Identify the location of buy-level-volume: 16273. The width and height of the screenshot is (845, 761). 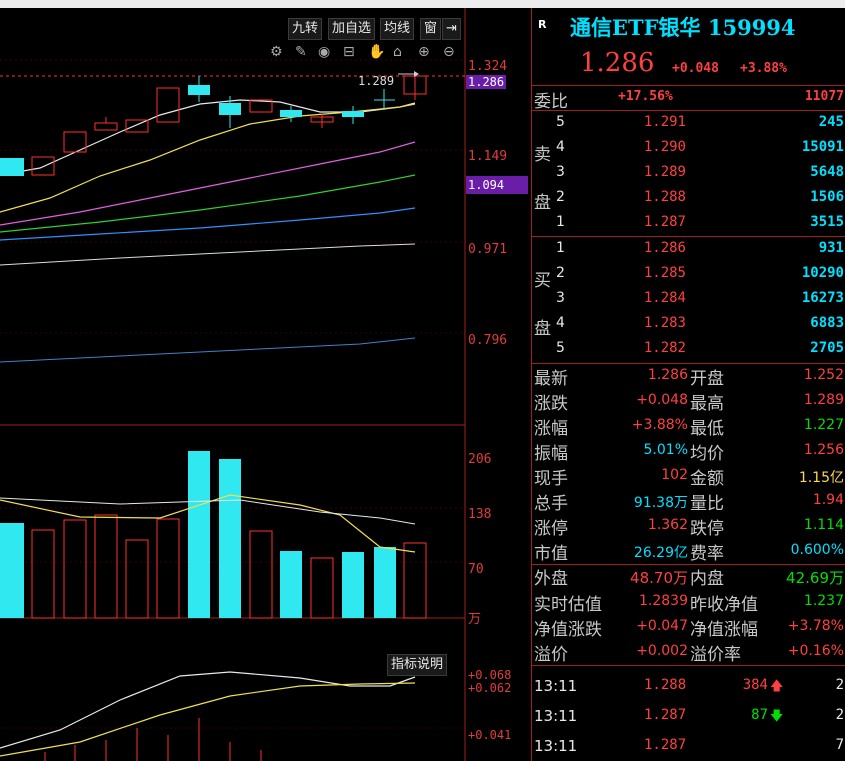
(822, 298).